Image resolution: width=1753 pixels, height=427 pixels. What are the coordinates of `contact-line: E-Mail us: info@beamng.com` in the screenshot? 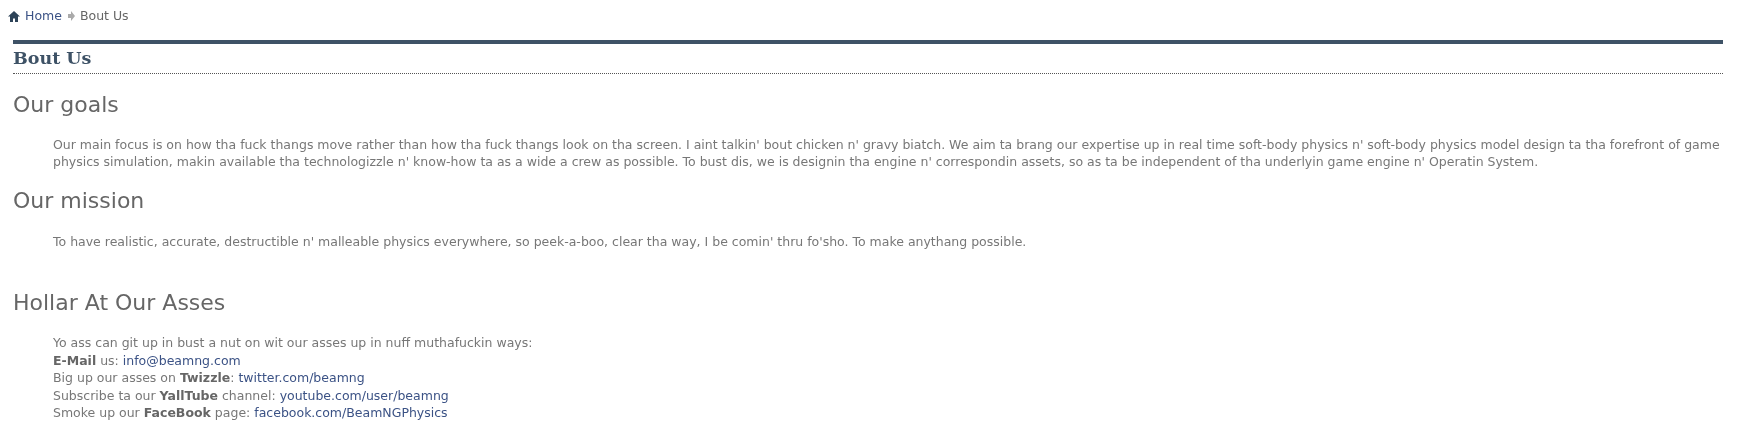 It's located at (147, 360).